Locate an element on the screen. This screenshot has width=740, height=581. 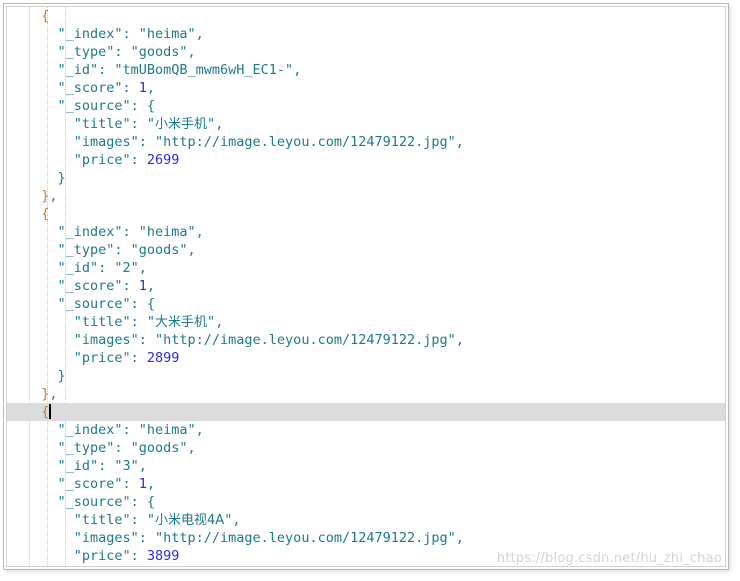
code-line: "title": "小米电视4A", is located at coordinates (366, 520).